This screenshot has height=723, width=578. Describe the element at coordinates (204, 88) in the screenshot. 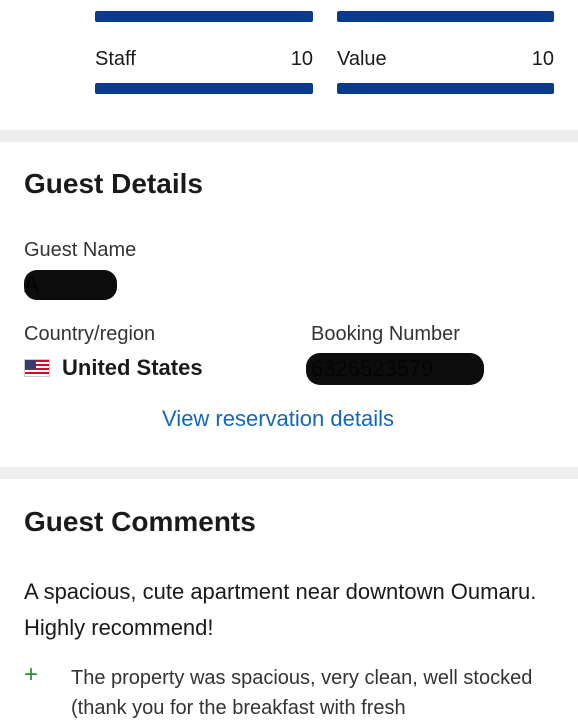

I see `staff-score-bar` at that location.